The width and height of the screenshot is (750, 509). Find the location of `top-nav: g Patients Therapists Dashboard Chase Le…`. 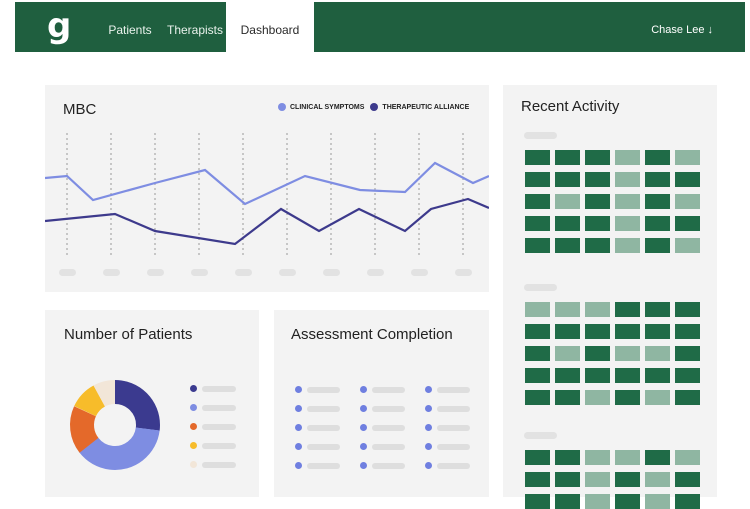

top-nav: g Patients Therapists Dashboard Chase Le… is located at coordinates (380, 27).